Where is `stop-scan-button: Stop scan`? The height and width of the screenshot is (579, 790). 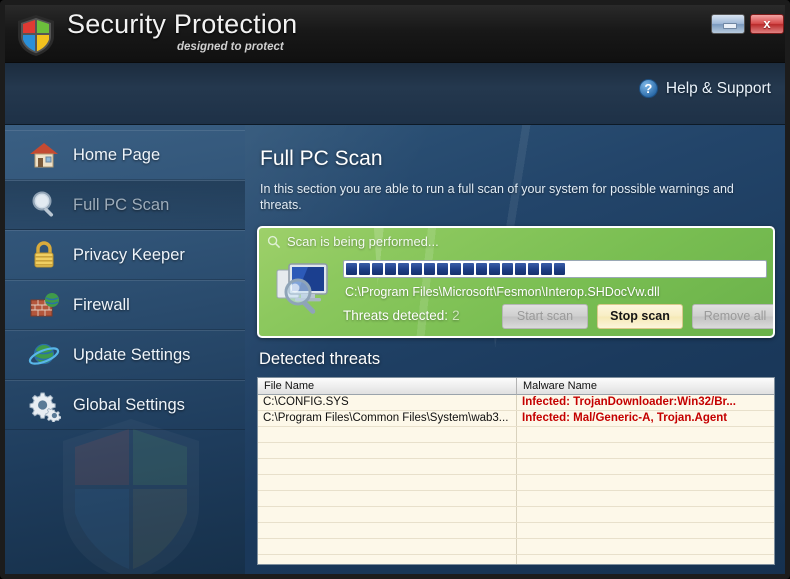
stop-scan-button: Stop scan is located at coordinates (640, 316).